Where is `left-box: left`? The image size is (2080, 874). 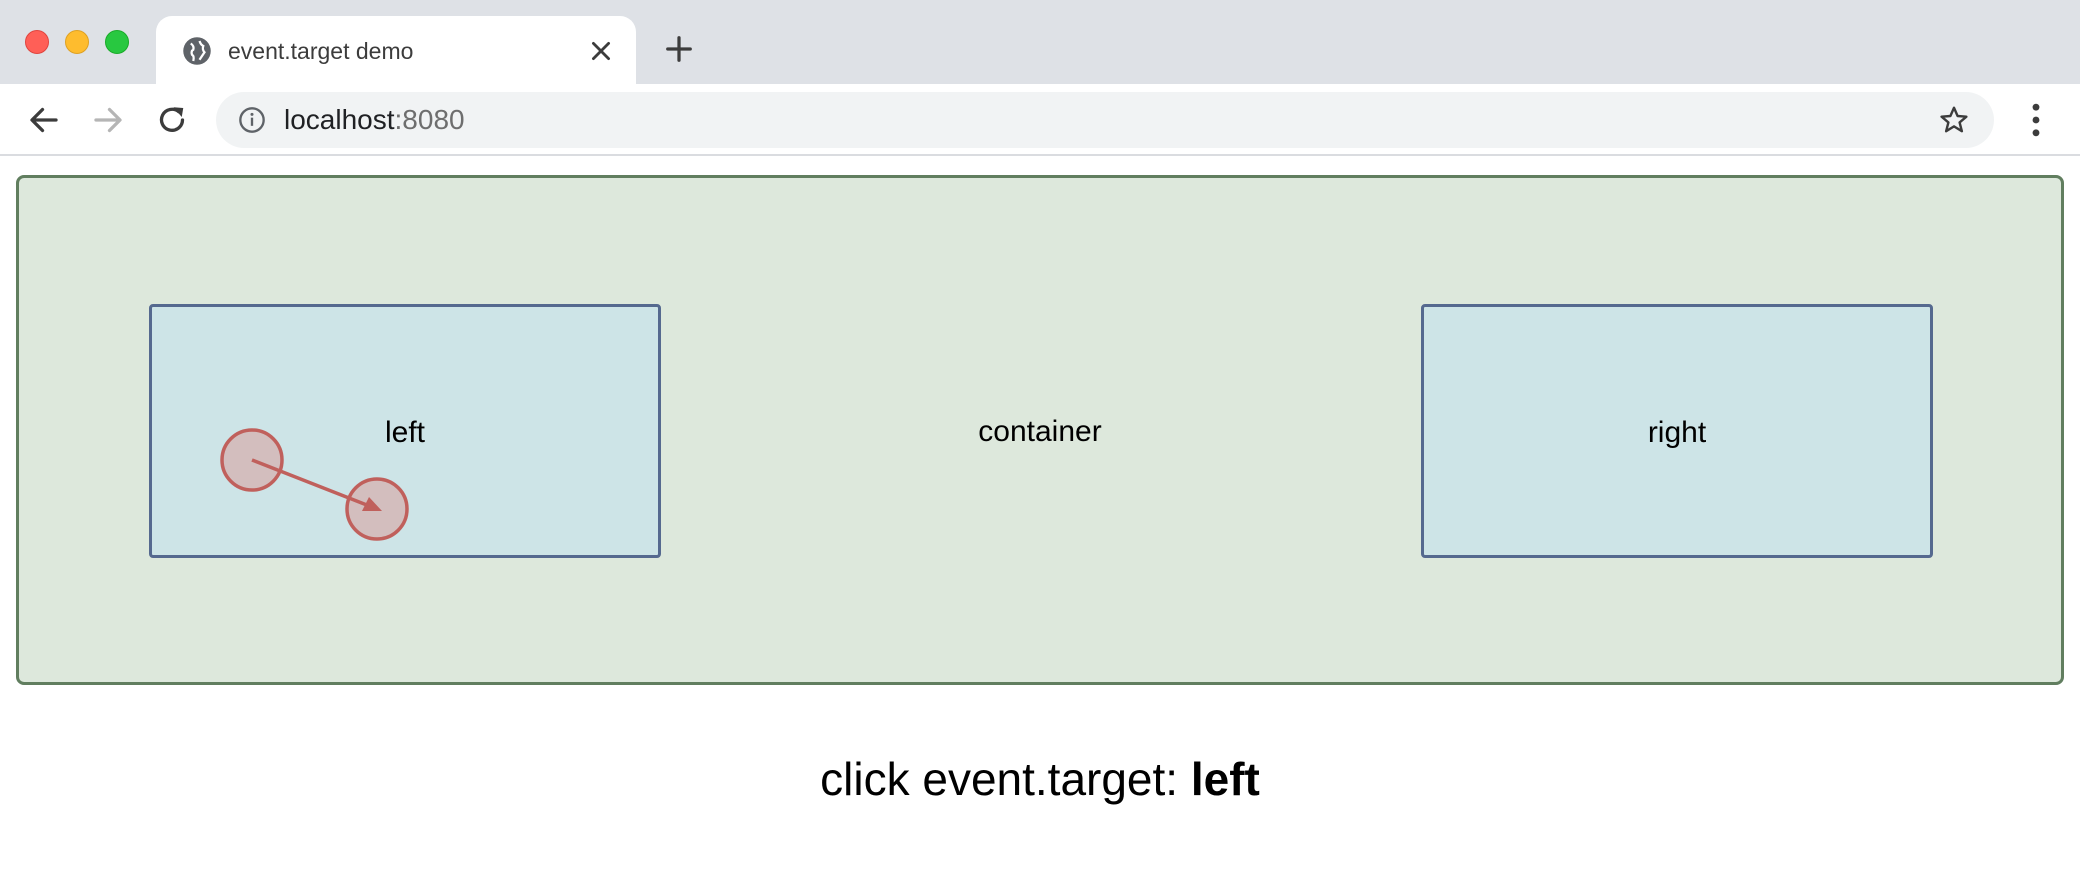
left-box: left is located at coordinates (405, 431).